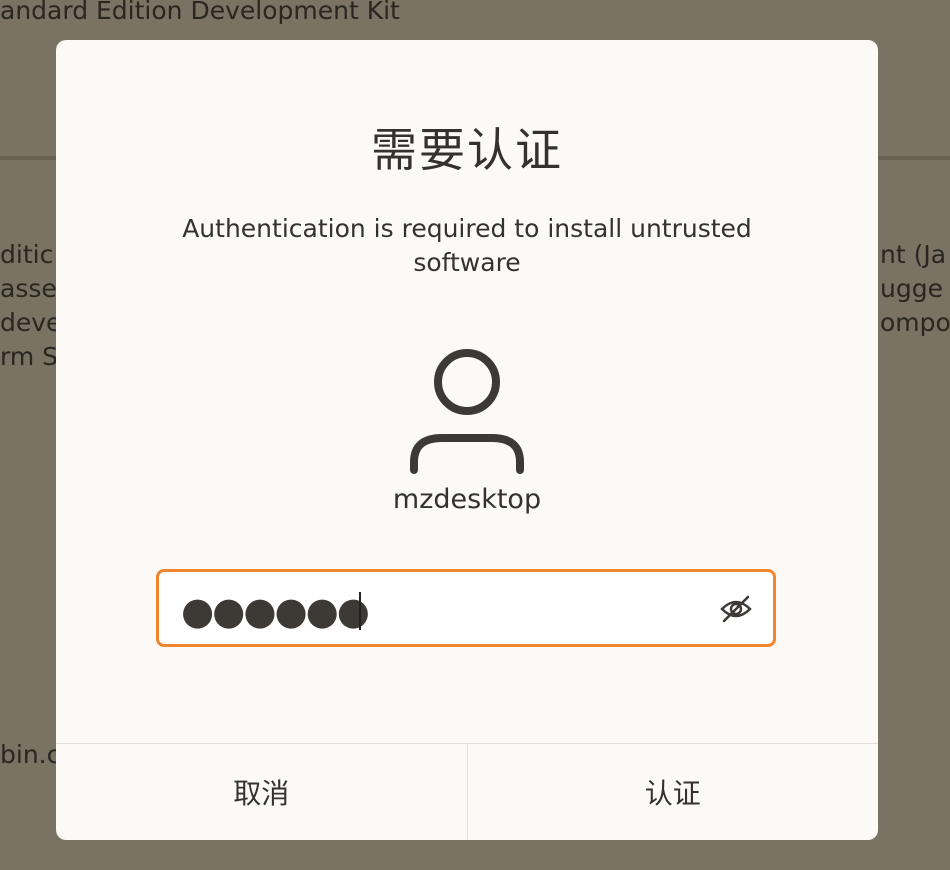  I want to click on background-text-line: nt (Ja, so click(913, 254).